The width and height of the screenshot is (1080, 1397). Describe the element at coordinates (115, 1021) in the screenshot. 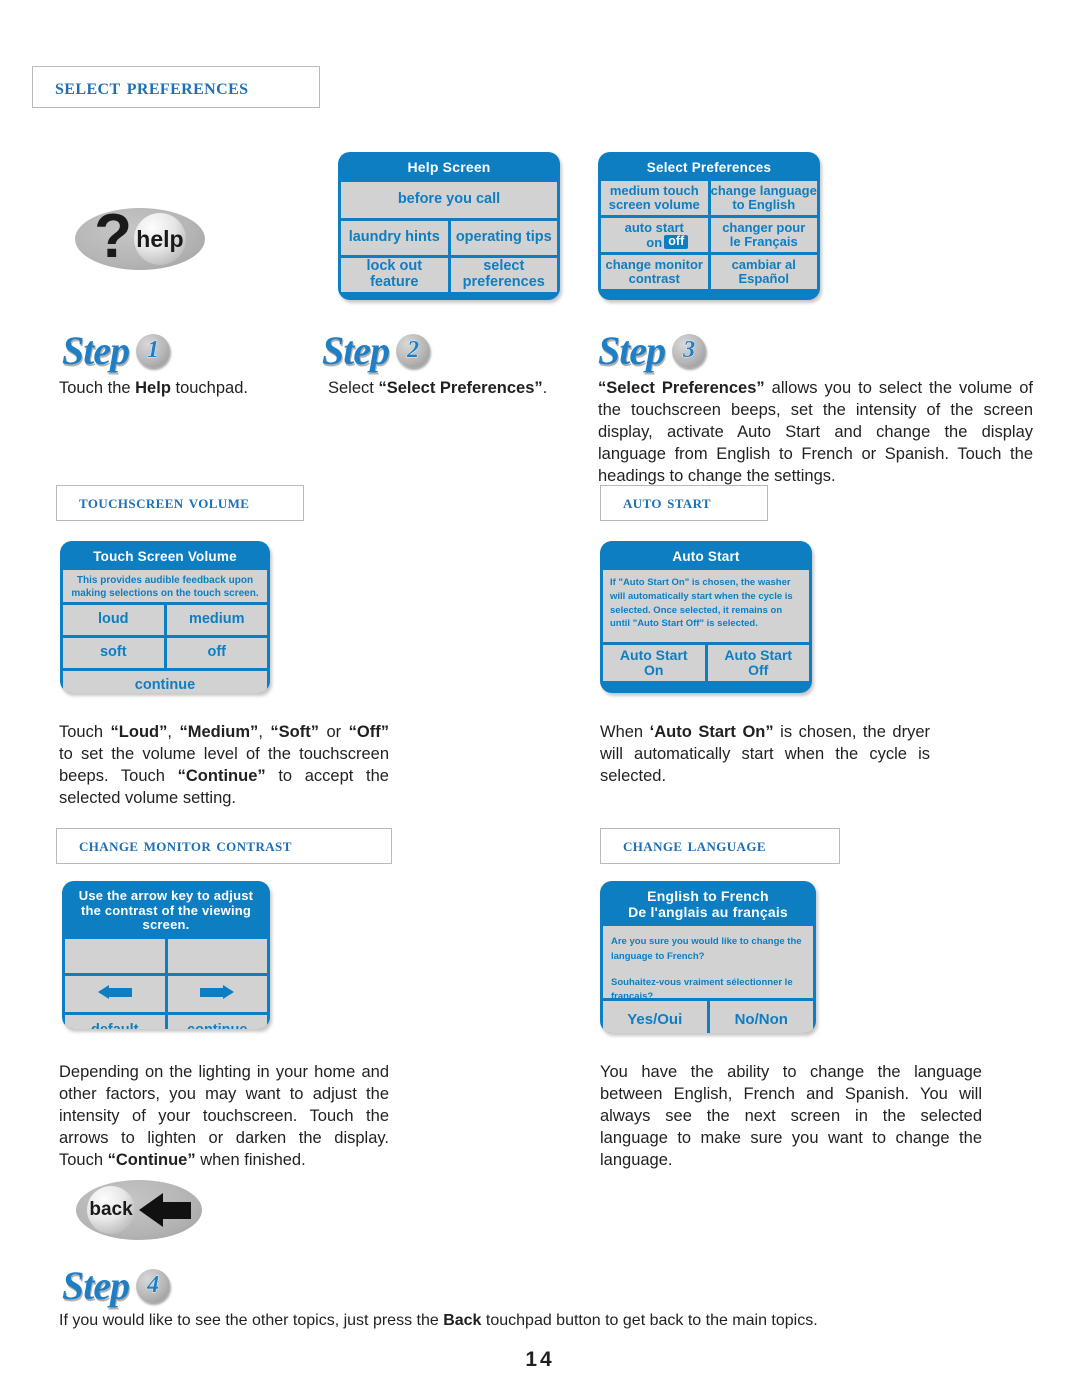

I see `contrast-button-default: default` at that location.